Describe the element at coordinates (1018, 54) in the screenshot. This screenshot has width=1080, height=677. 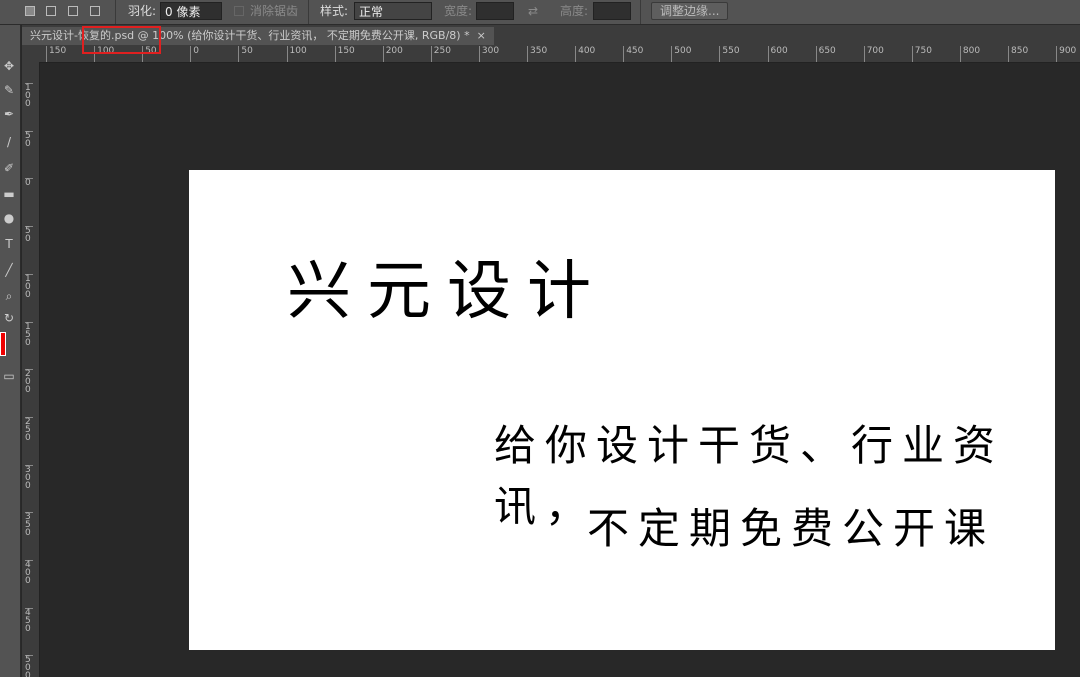
I see `ruler-label: 850` at that location.